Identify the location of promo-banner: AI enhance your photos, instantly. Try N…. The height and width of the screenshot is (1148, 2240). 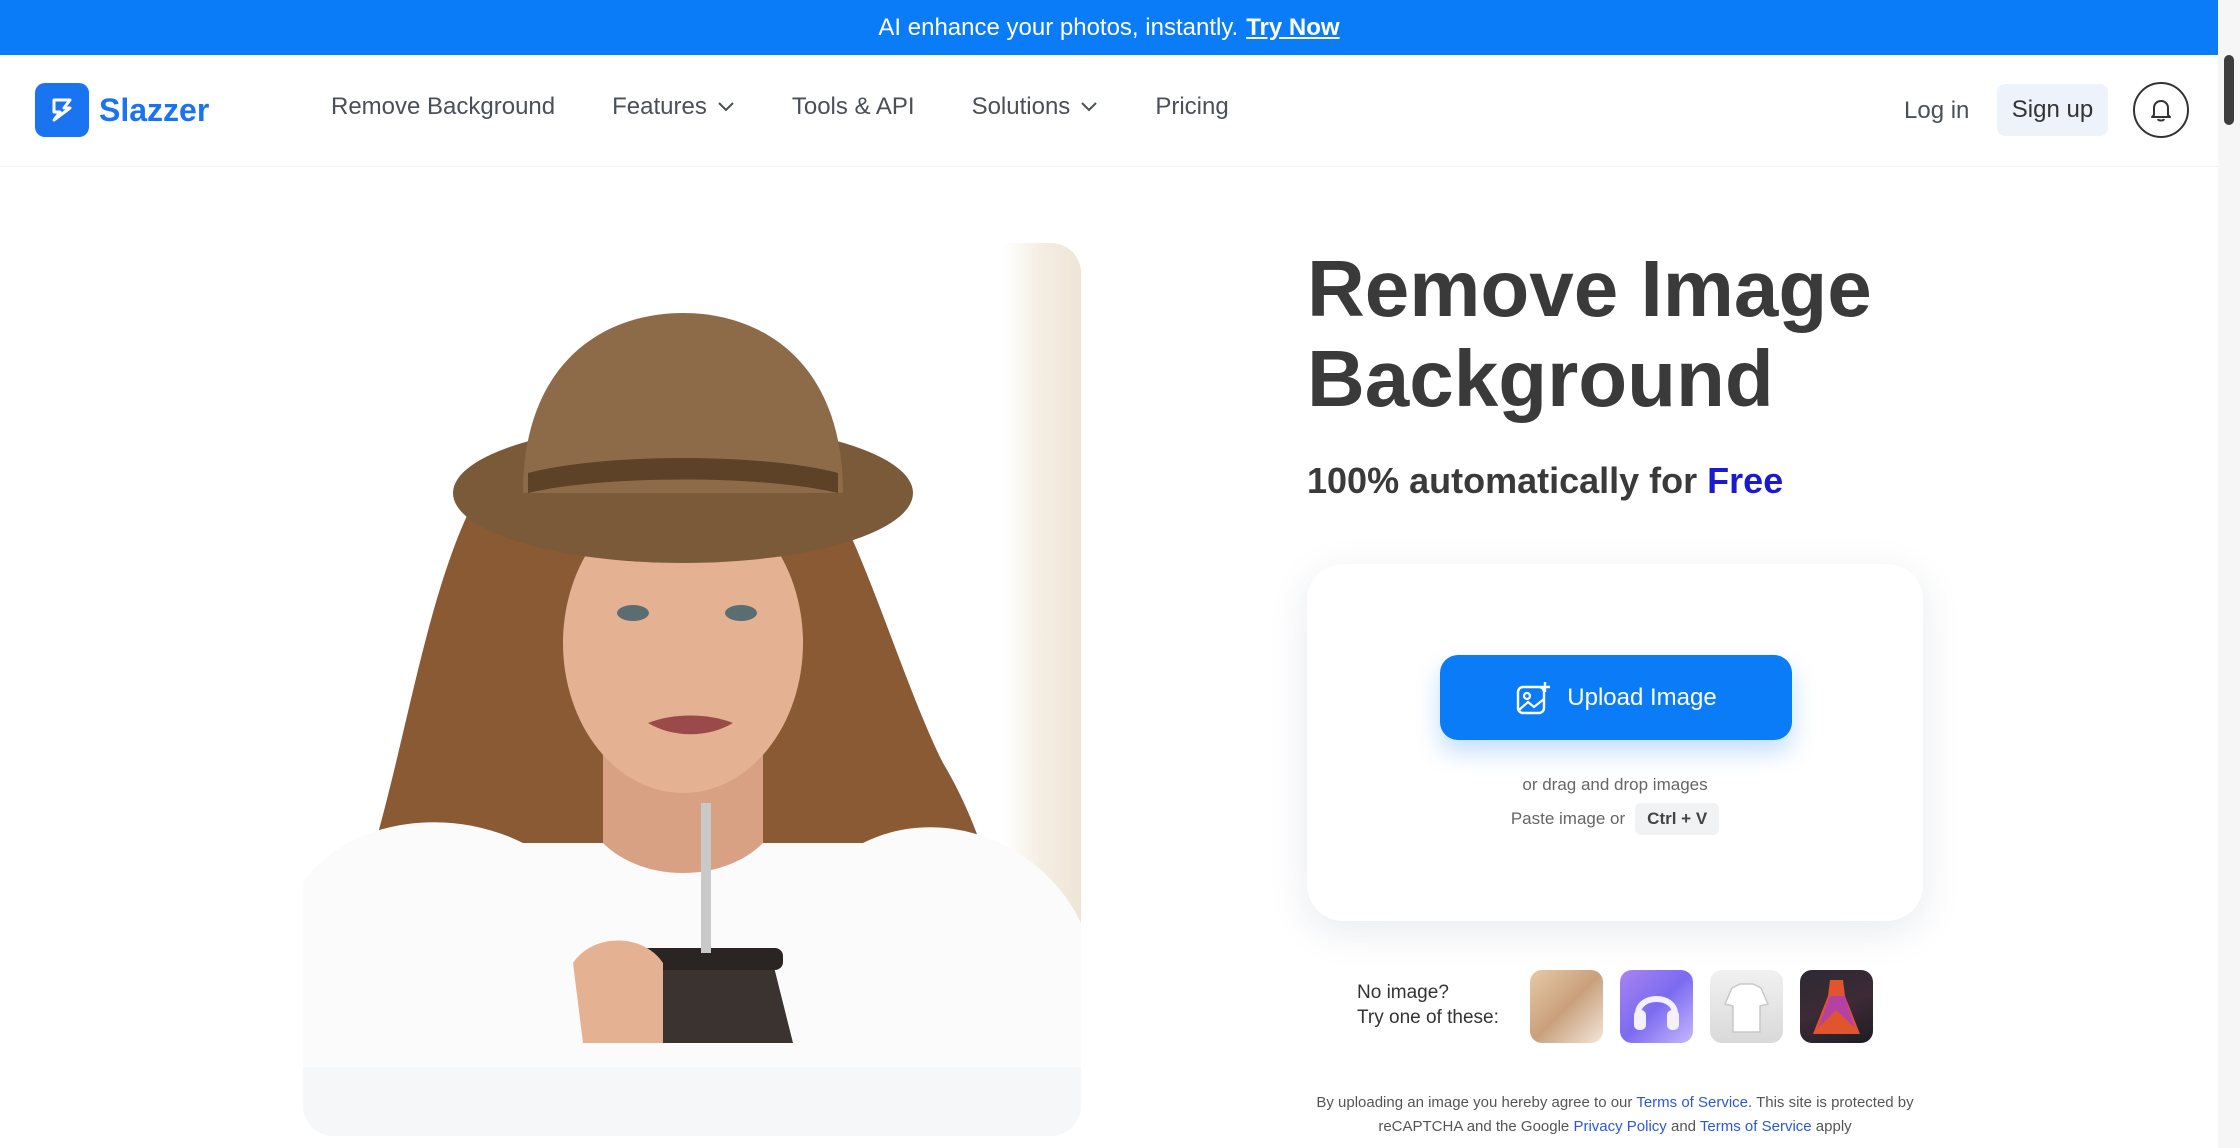
(1109, 27).